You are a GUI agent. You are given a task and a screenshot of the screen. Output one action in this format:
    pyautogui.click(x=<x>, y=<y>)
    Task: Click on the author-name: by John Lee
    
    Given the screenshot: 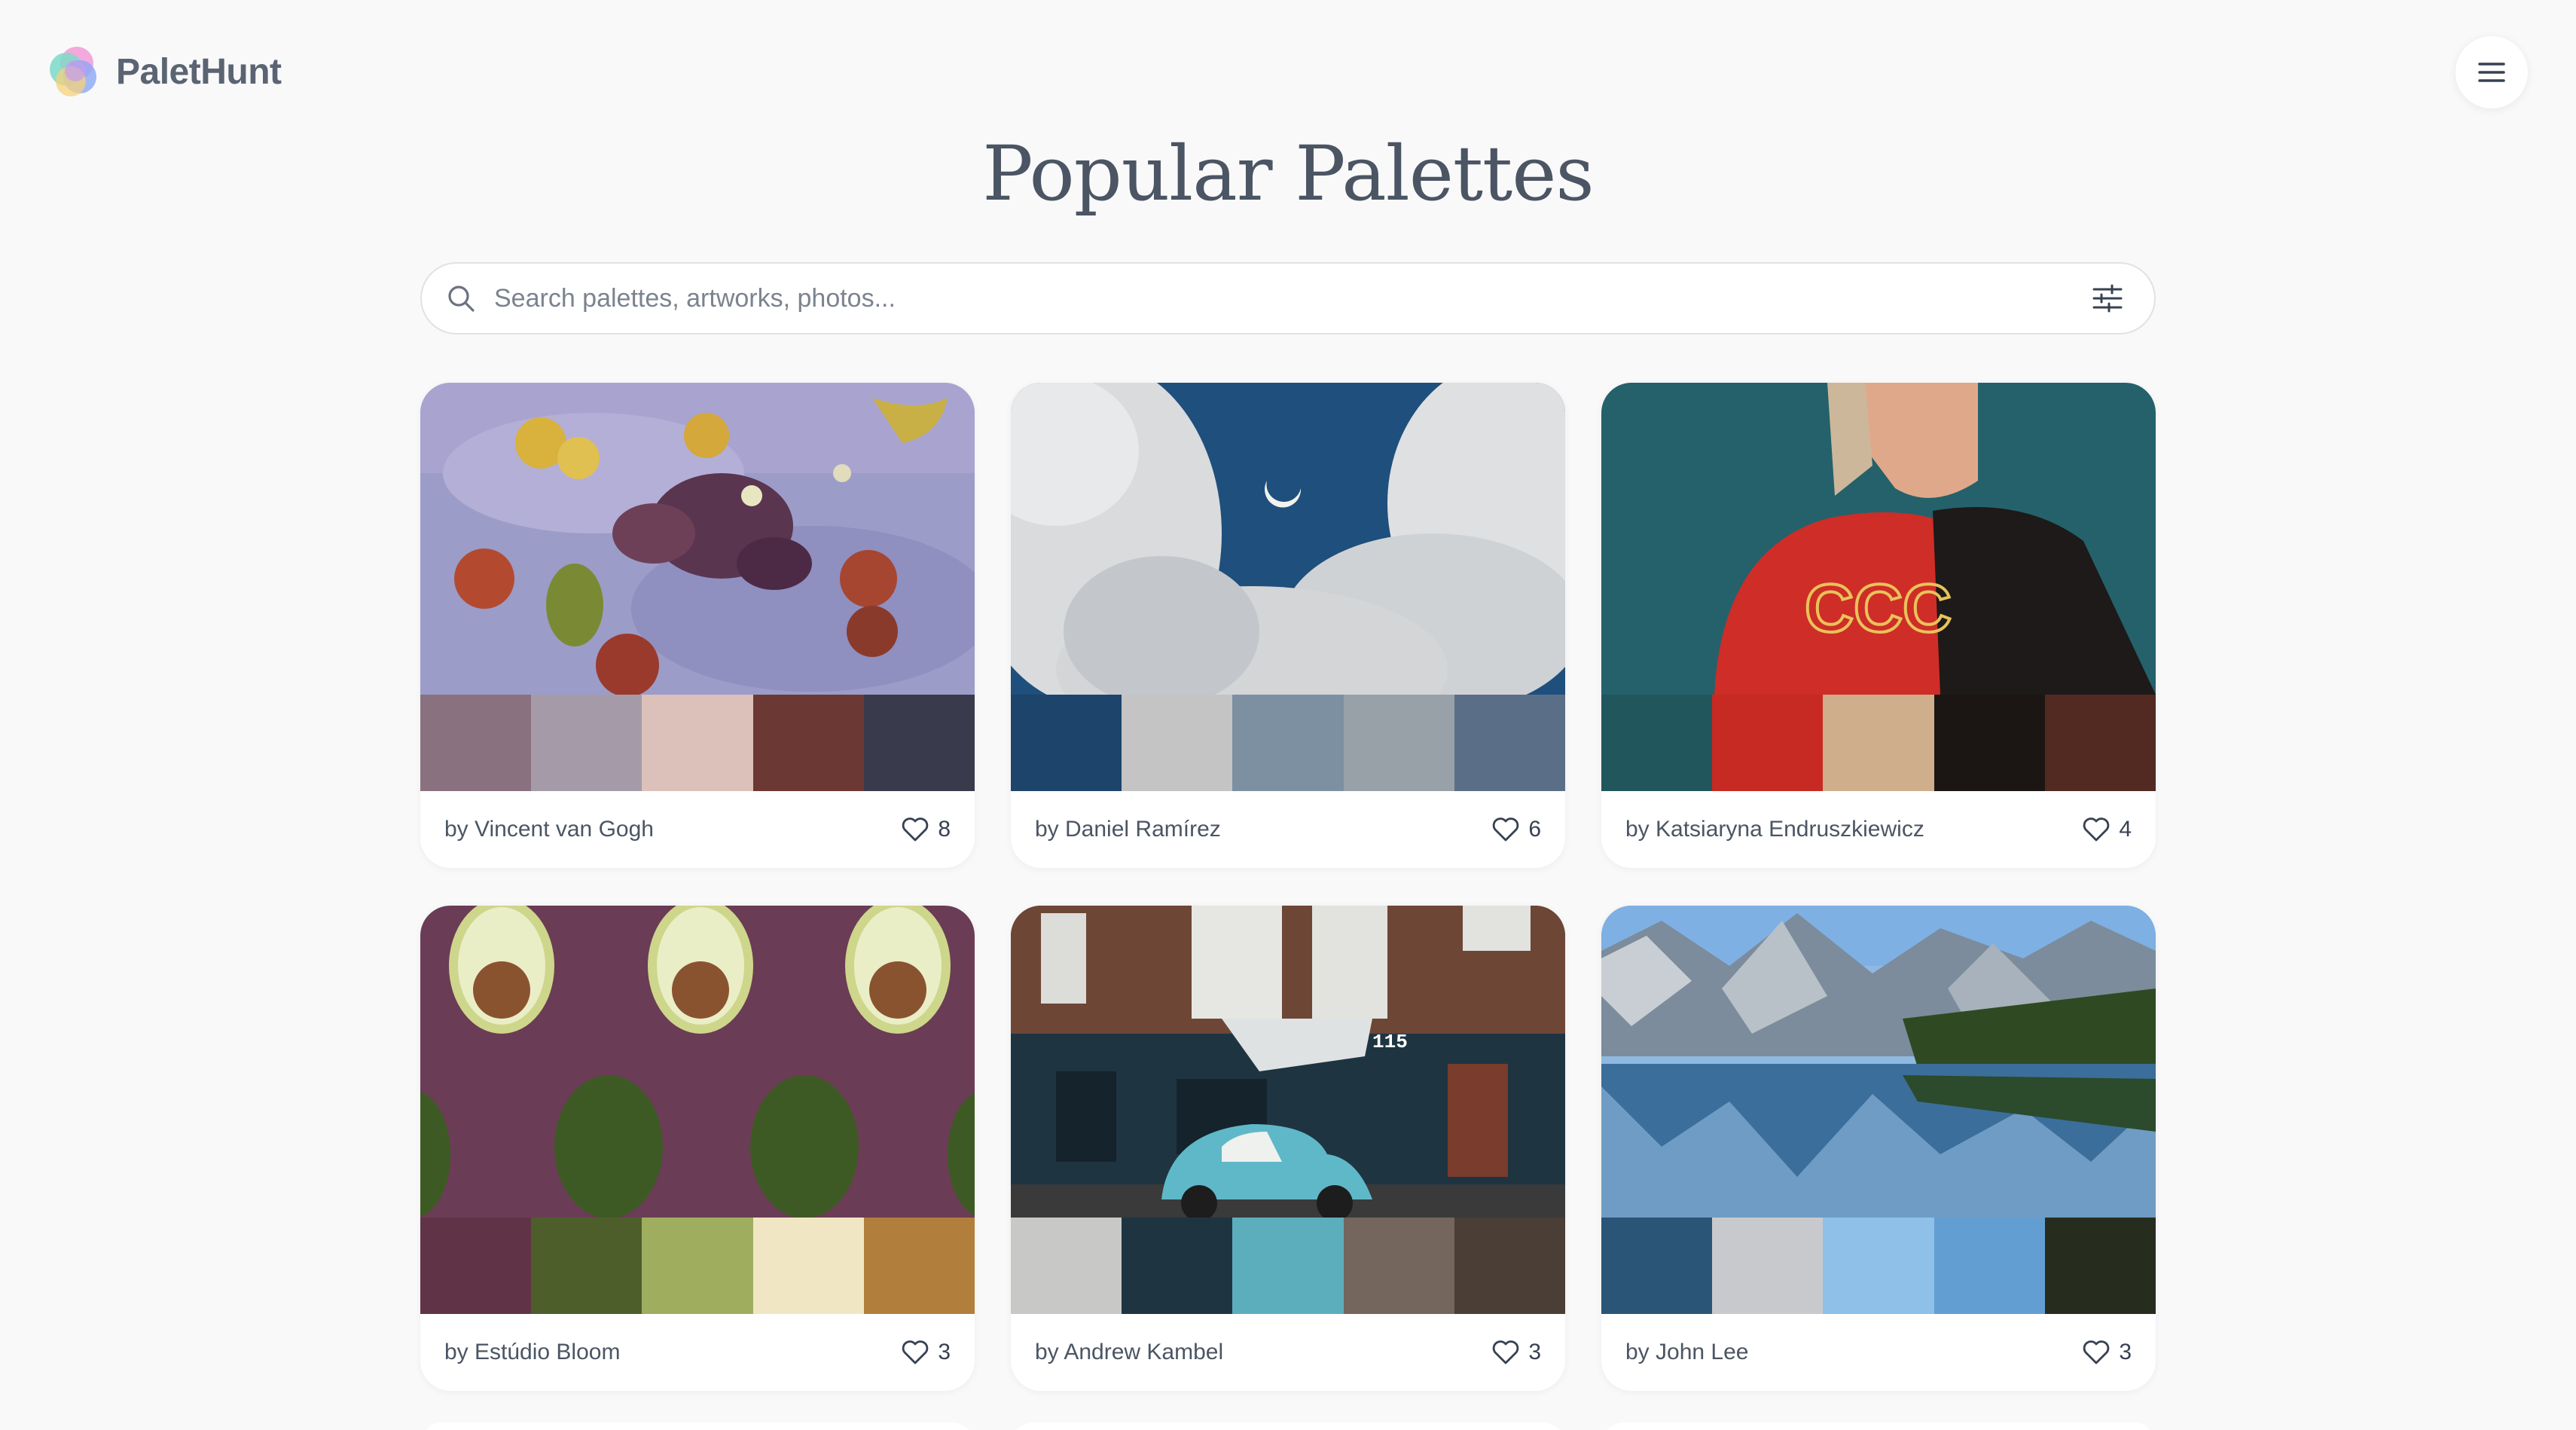 What is the action you would take?
    pyautogui.click(x=1687, y=1352)
    